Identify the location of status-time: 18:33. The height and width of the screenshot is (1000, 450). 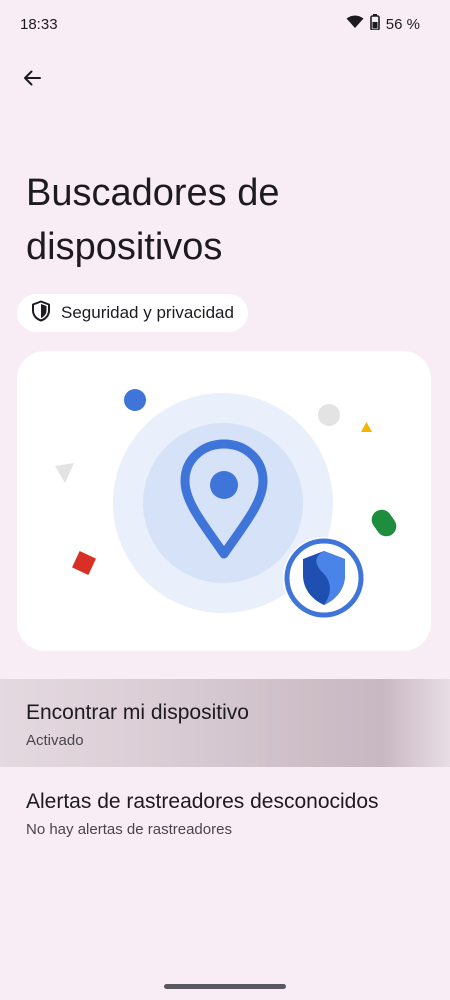
(39, 24).